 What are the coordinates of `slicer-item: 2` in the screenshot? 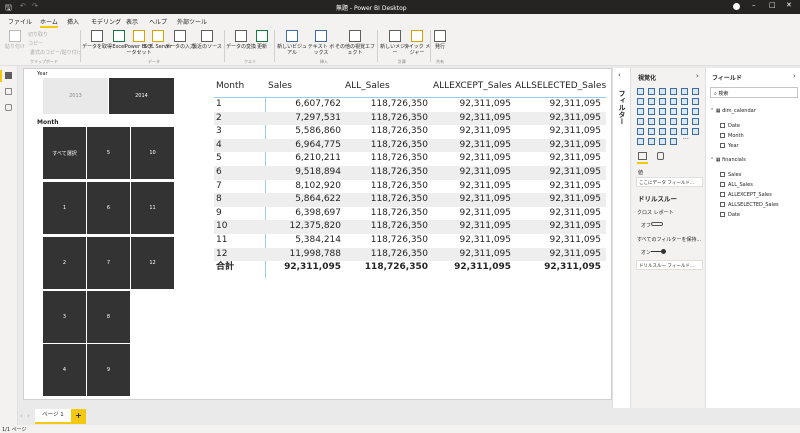 It's located at (64, 263).